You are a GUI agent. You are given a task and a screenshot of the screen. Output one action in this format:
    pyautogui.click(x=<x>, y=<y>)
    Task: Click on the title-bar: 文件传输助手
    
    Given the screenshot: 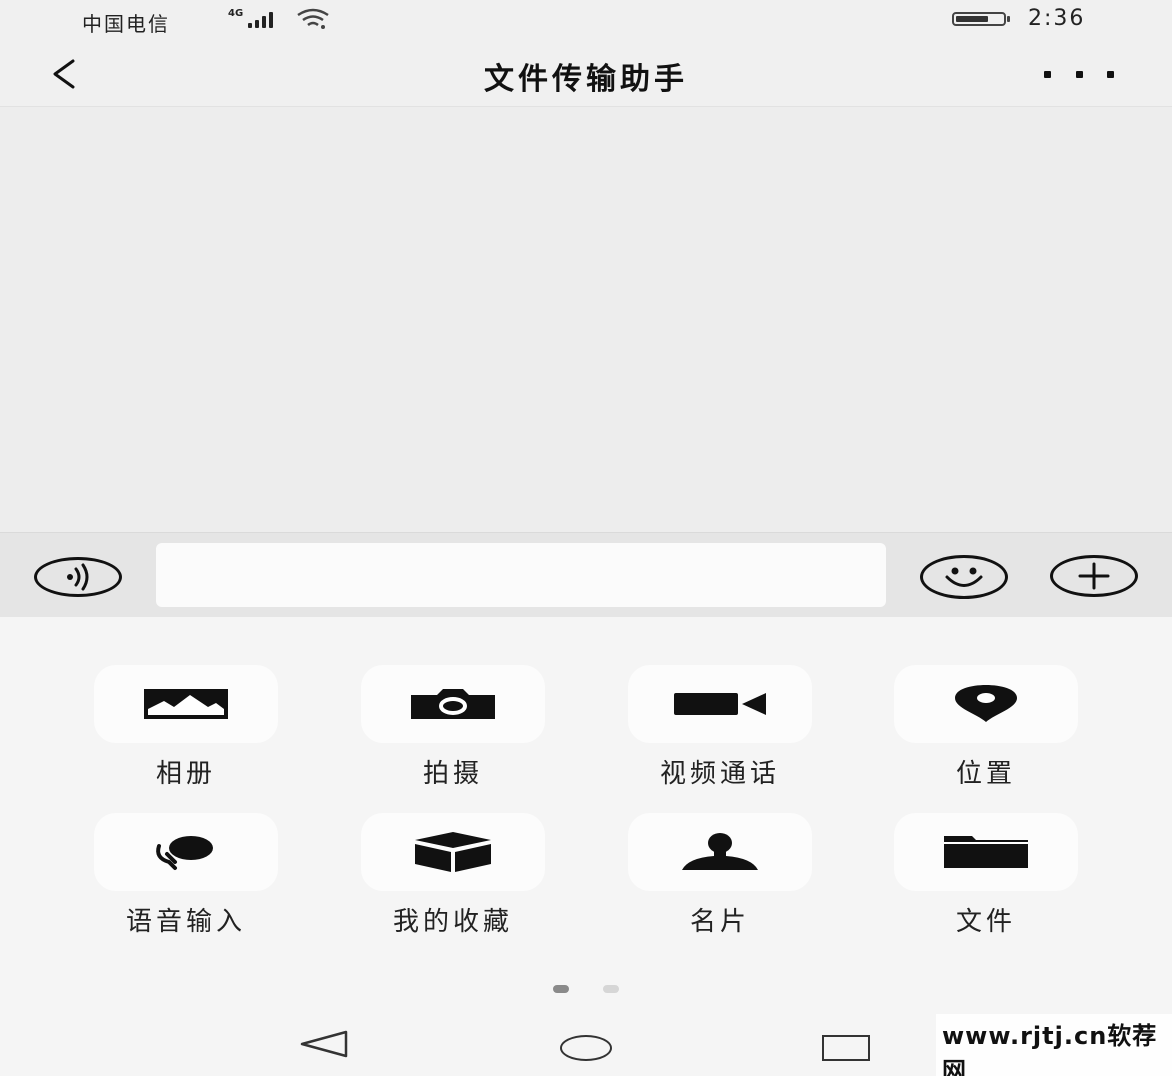 What is the action you would take?
    pyautogui.click(x=586, y=73)
    